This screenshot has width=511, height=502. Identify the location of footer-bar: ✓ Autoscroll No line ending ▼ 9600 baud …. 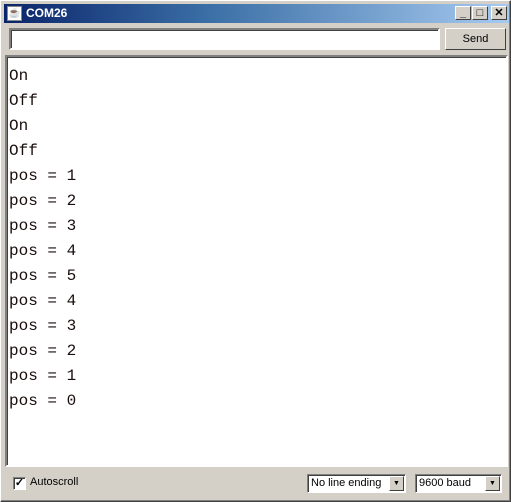
(256, 483).